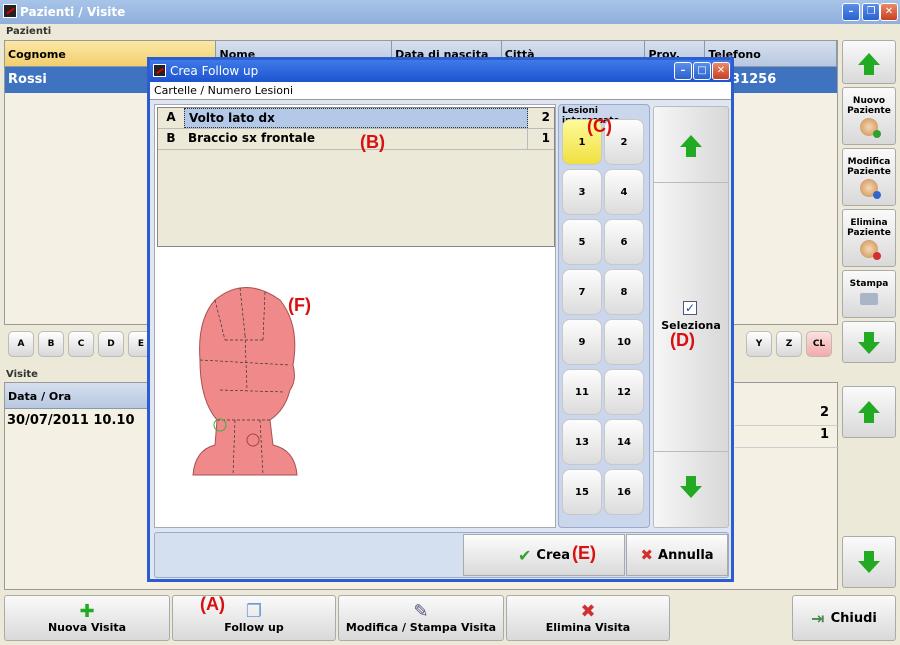  Describe the element at coordinates (789, 344) in the screenshot. I see `letter-button-z: Z` at that location.